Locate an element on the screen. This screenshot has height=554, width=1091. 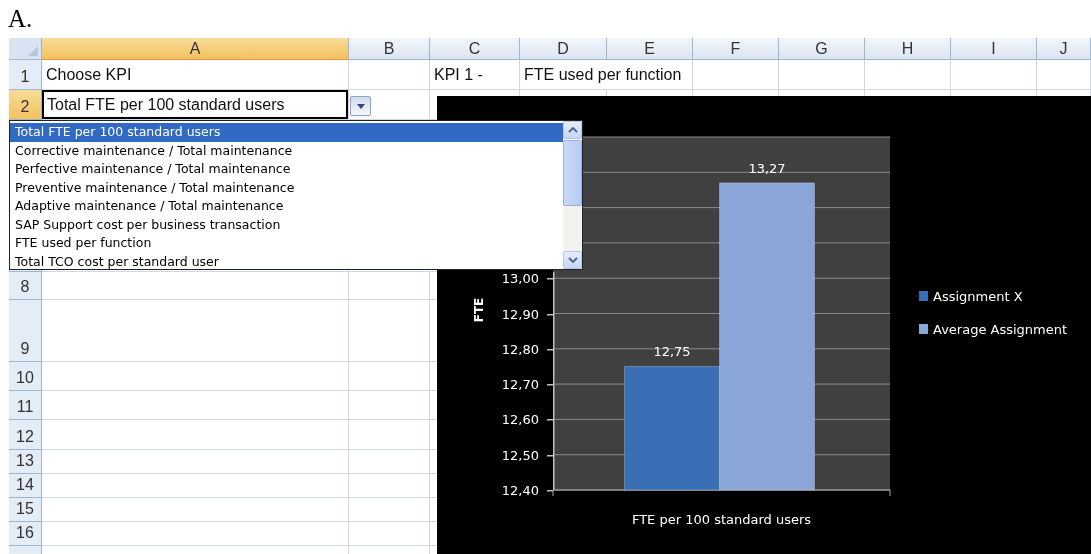
column-header: I is located at coordinates (994, 49).